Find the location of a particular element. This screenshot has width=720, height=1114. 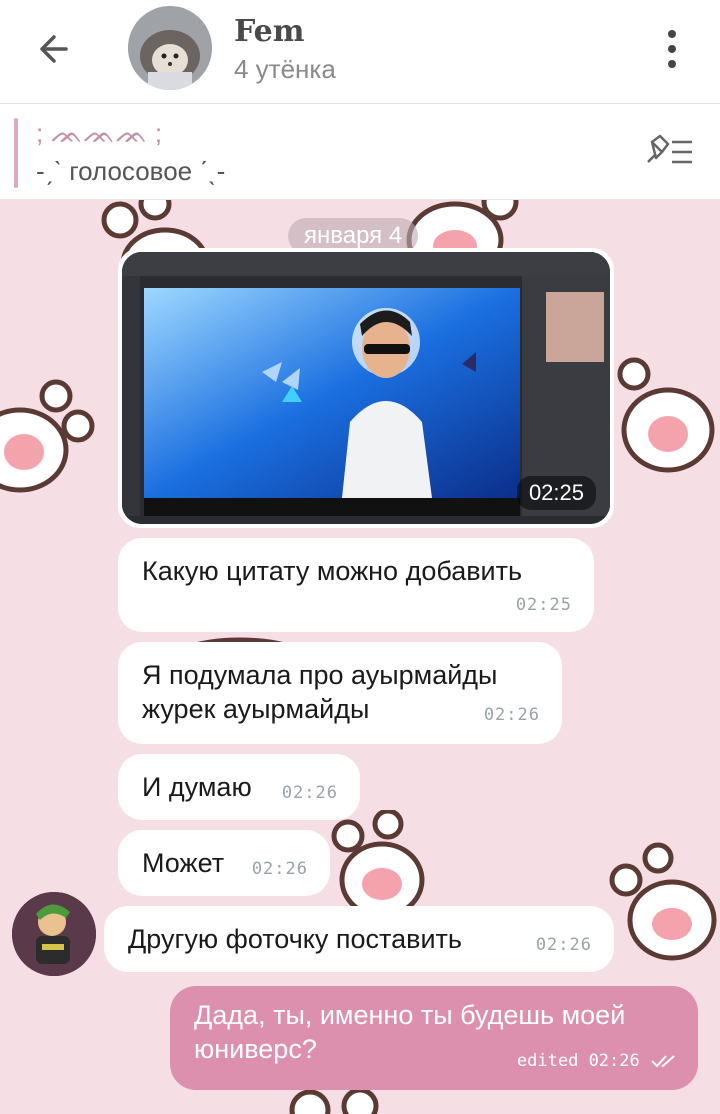

double-check-icon is located at coordinates (663, 1061).